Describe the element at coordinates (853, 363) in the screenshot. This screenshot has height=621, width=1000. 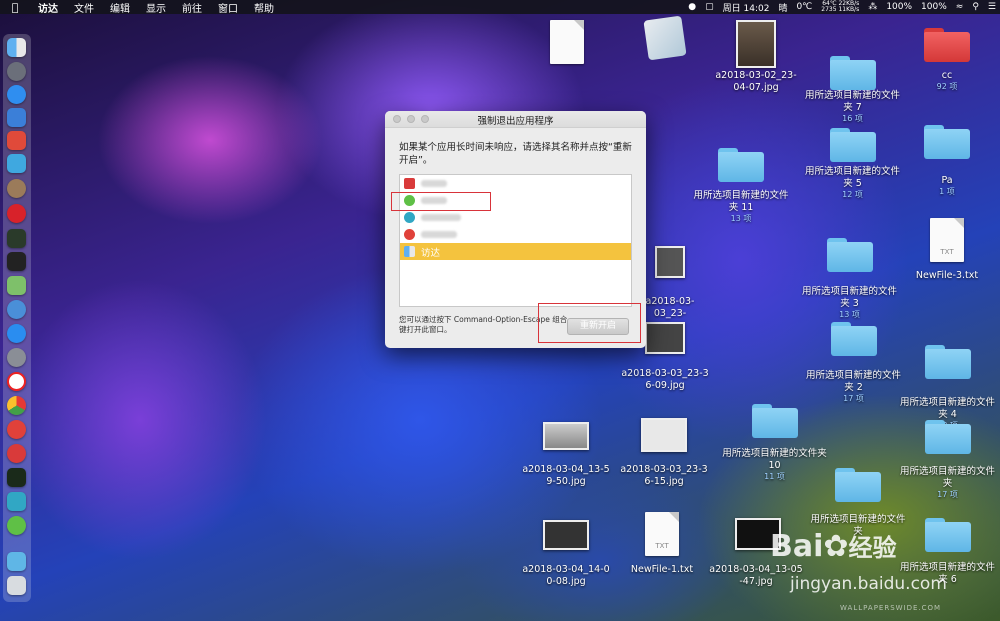
I see `desktop-folder: 用所选项目新建的文件夹 2 17 项` at that location.